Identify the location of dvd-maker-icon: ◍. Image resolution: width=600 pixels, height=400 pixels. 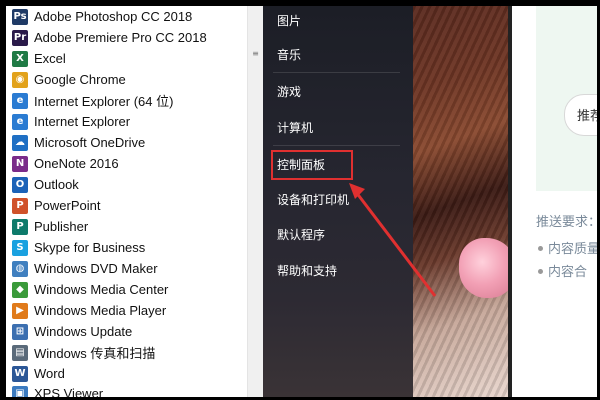
(20, 268).